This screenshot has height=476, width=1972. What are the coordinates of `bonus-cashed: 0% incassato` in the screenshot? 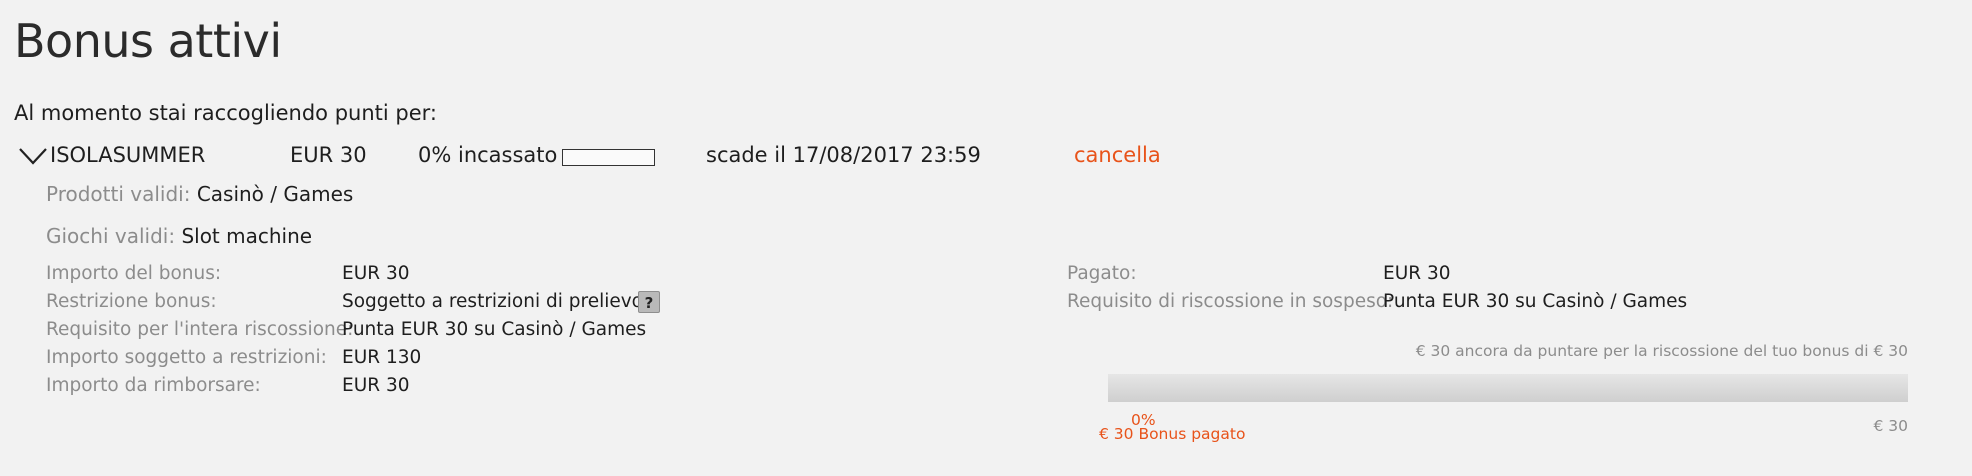 It's located at (488, 155).